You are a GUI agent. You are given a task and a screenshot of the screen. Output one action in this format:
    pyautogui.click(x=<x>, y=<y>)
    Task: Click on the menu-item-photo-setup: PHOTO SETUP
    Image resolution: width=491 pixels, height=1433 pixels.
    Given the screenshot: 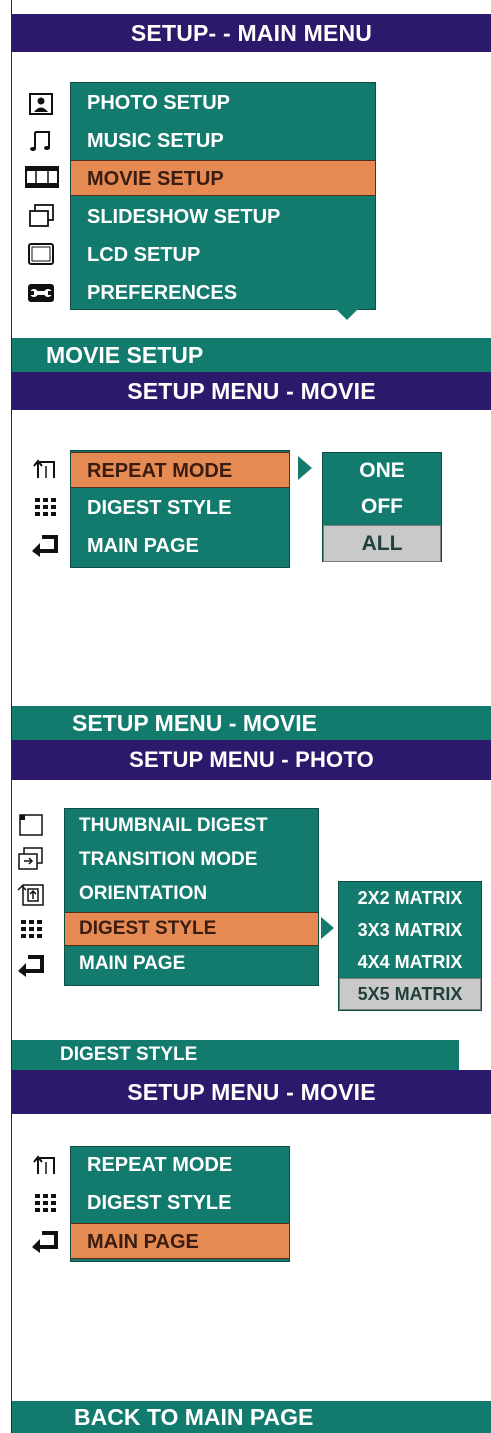 What is the action you would take?
    pyautogui.click(x=223, y=103)
    